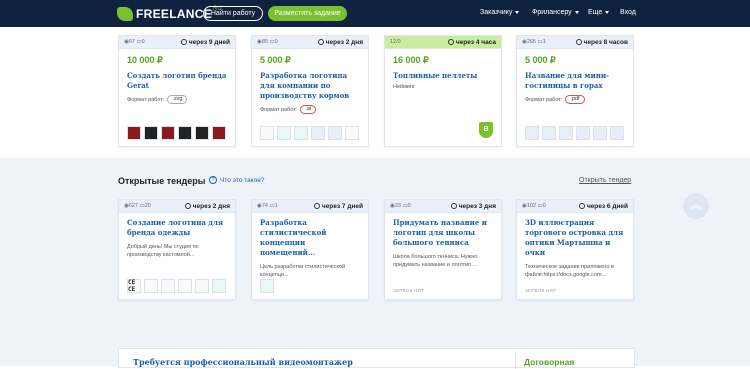 This screenshot has width=750, height=369. I want to click on card-subtitle: Нейминг, so click(404, 87).